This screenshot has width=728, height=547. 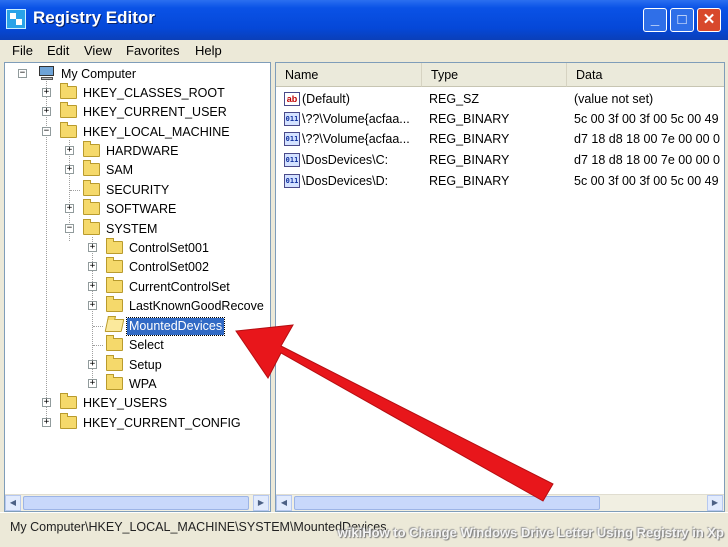 I want to click on annotation-arrow-icon, so click(x=394, y=413).